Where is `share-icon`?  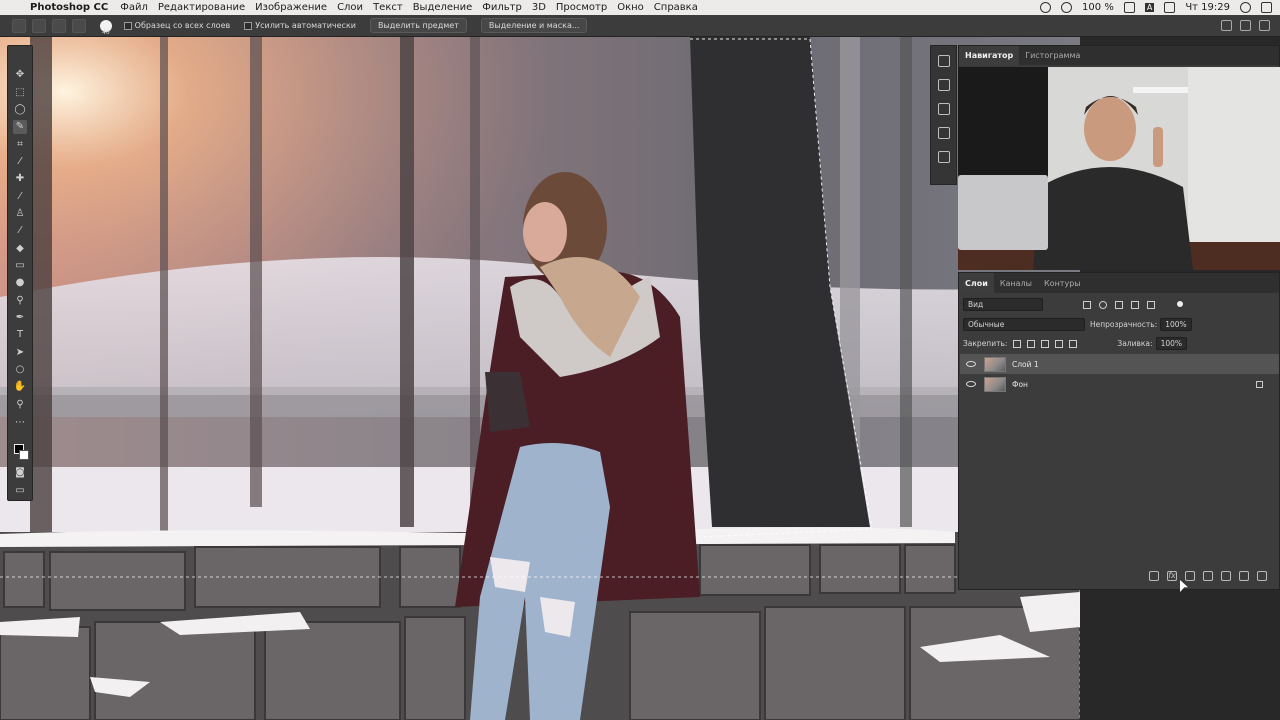
share-icon is located at coordinates (1264, 25).